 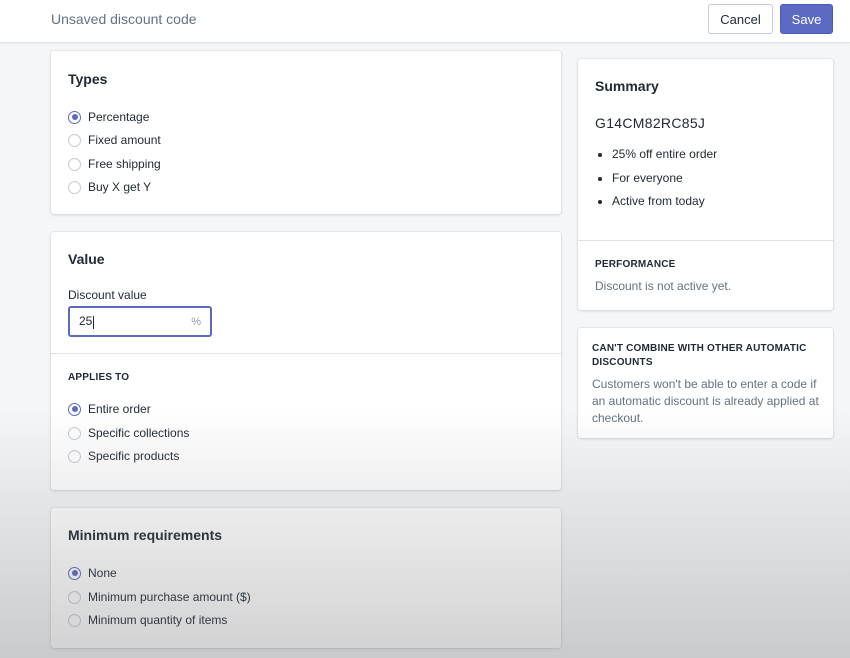 I want to click on discount-value-label: Discount value, so click(x=107, y=295).